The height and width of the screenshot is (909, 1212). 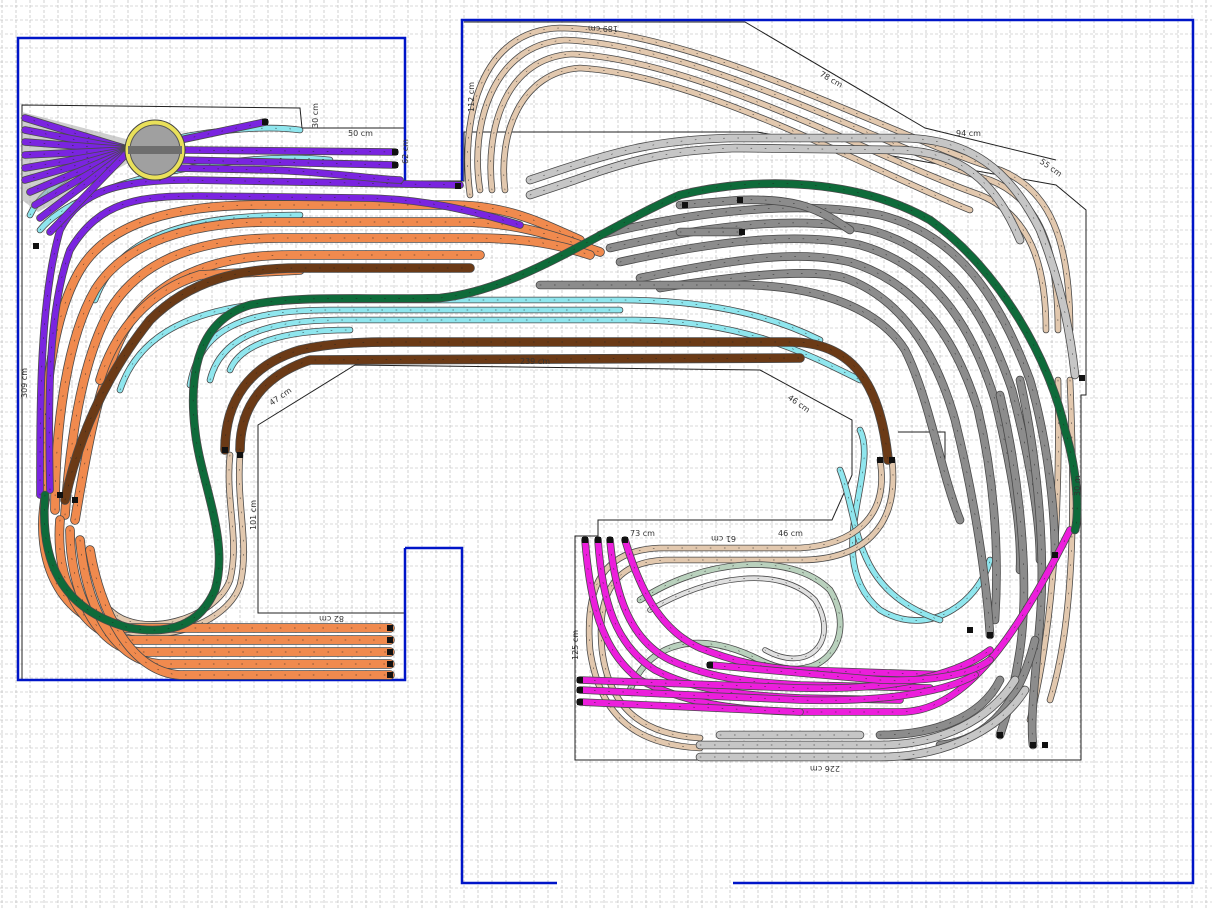 What do you see at coordinates (24, 383) in the screenshot?
I see `dim-label: 309 cm` at bounding box center [24, 383].